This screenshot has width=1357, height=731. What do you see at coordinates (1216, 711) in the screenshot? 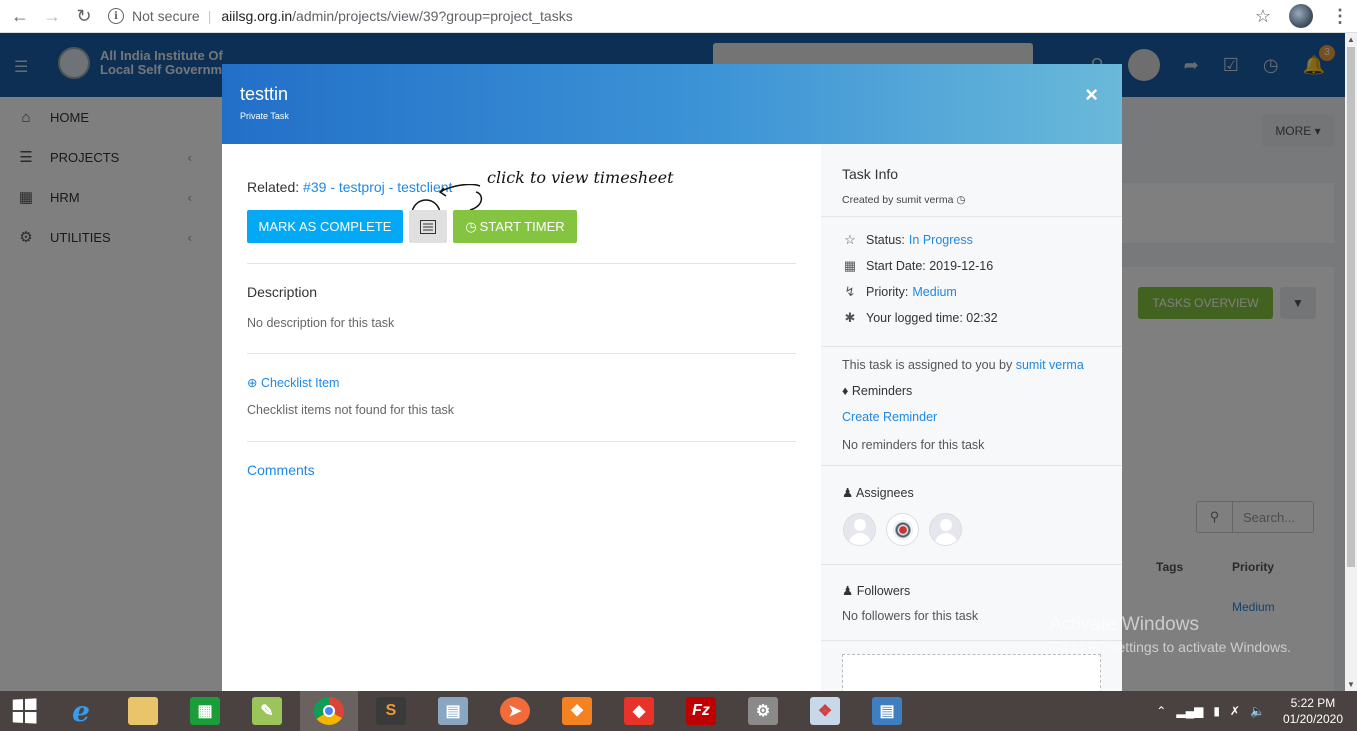
I see `battery-icon: ▮` at bounding box center [1216, 711].